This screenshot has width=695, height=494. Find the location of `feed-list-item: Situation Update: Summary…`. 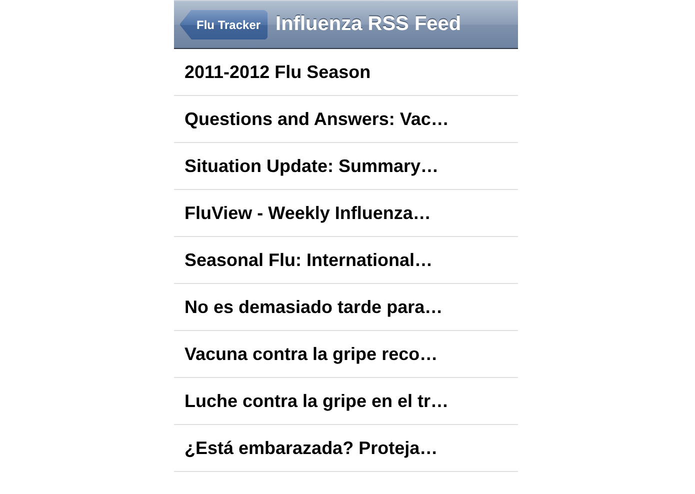

feed-list-item: Situation Update: Summary… is located at coordinates (346, 166).